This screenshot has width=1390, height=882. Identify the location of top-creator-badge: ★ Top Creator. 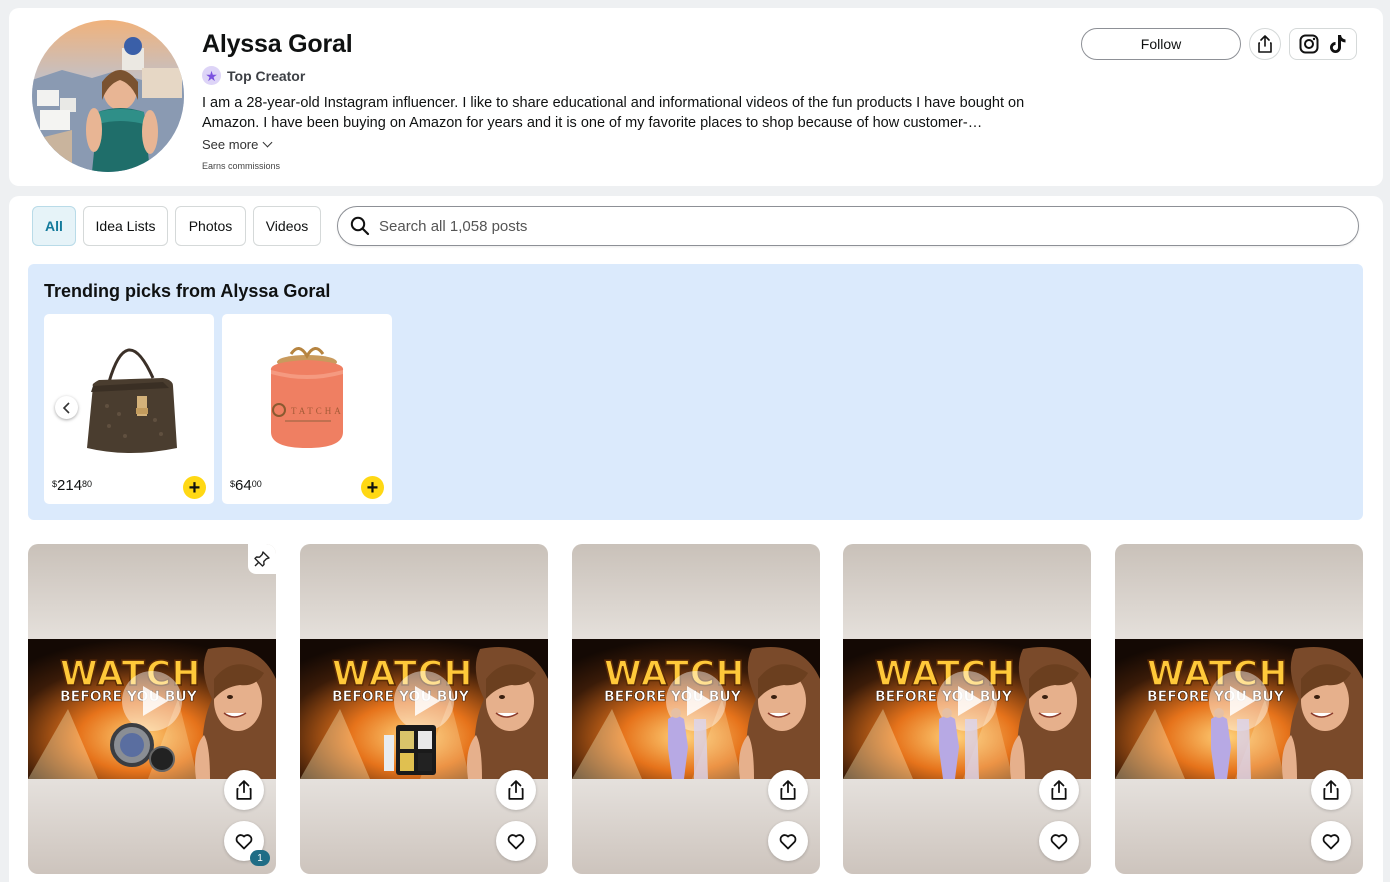
(253, 75).